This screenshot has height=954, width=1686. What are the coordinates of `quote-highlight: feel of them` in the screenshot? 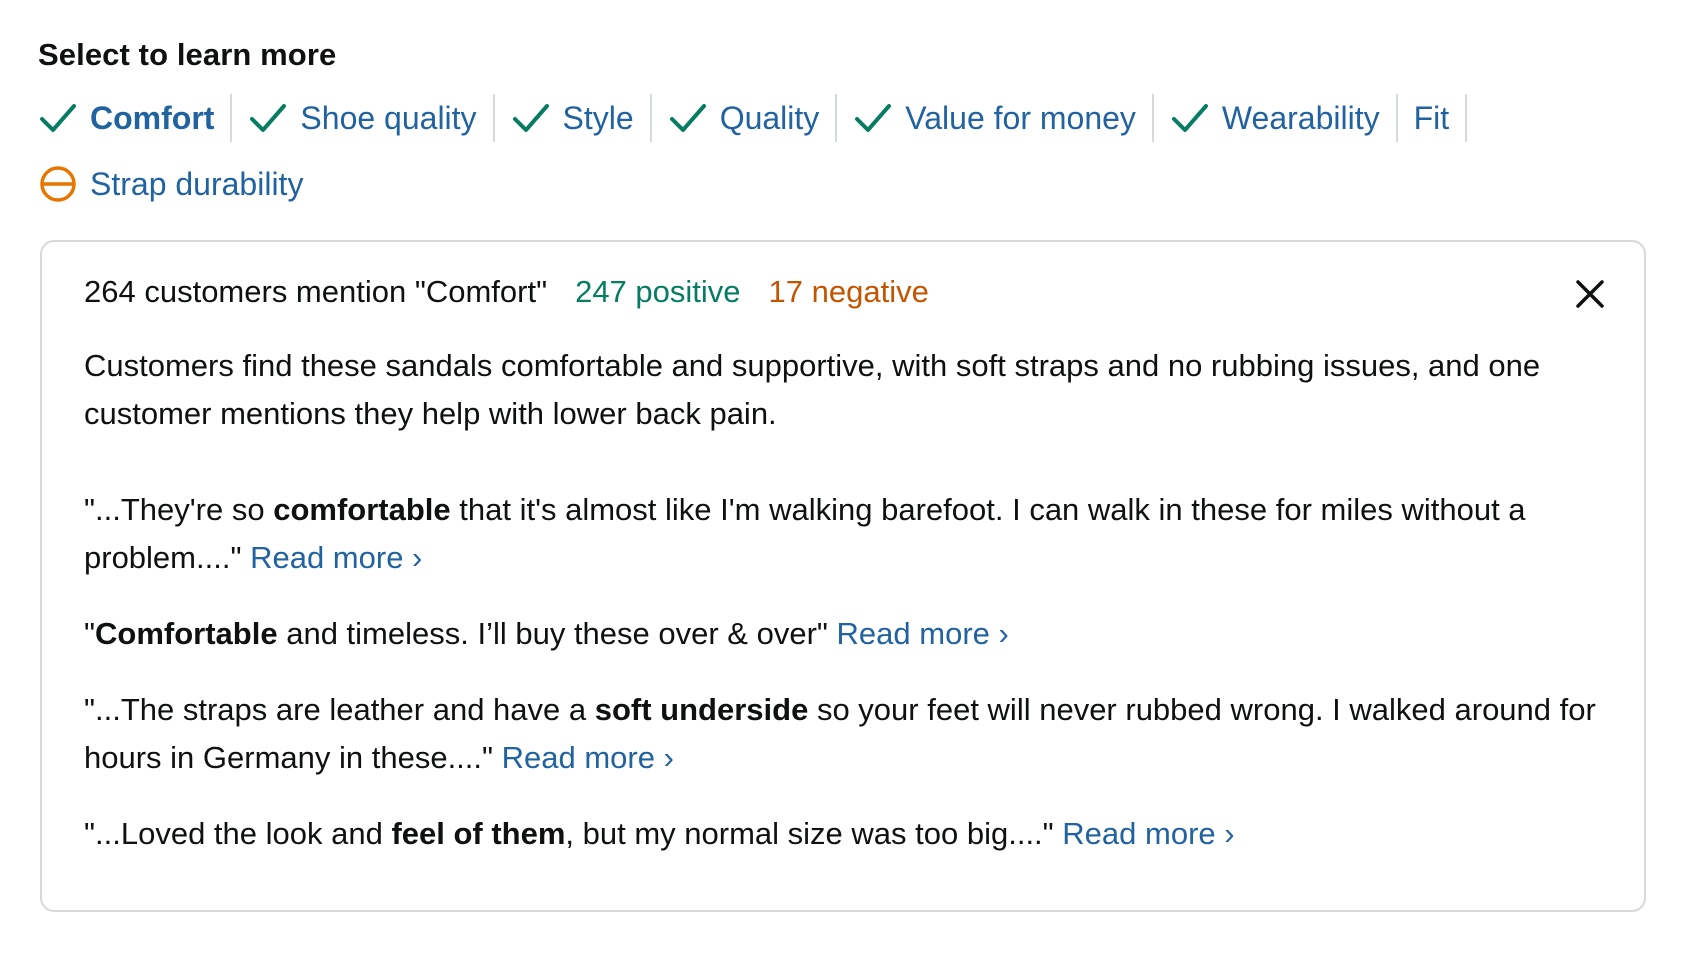 It's located at (478, 833).